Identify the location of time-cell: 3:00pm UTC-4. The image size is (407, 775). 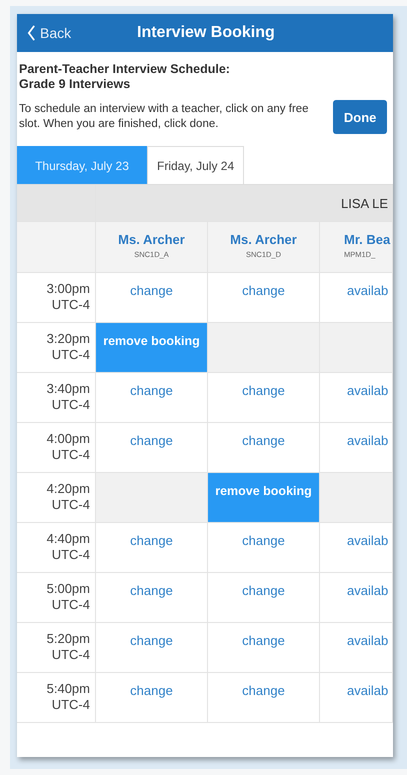
(56, 298).